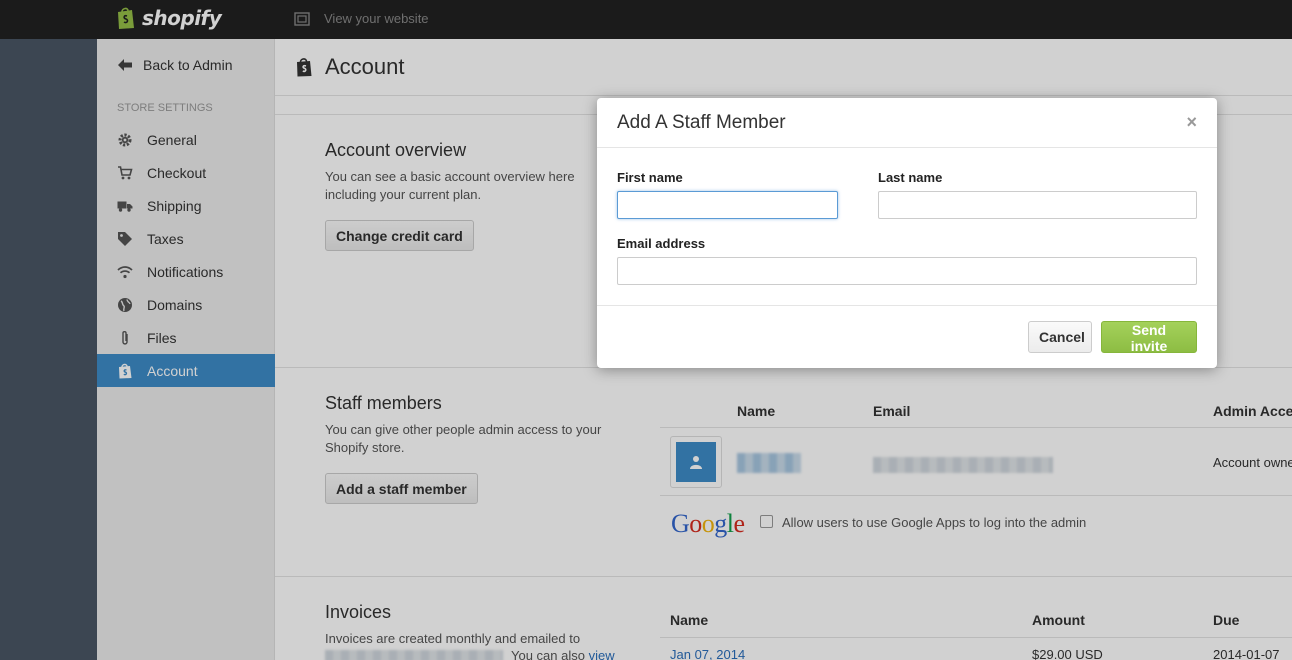 This screenshot has height=660, width=1292. What do you see at coordinates (661, 243) in the screenshot?
I see `email-address-label: Email address` at bounding box center [661, 243].